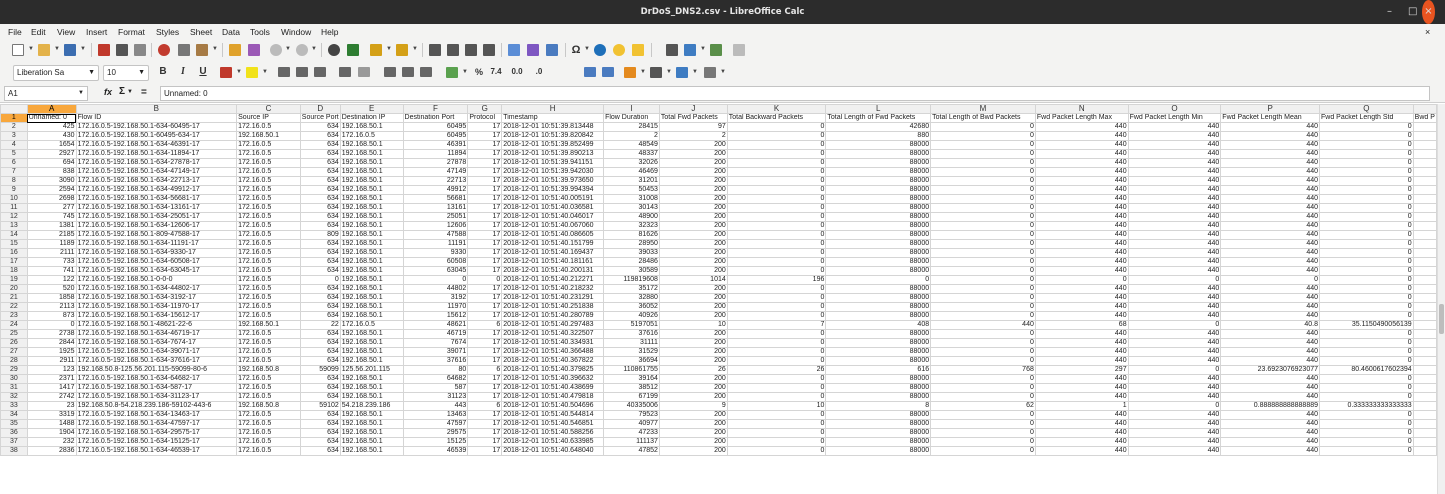 This screenshot has width=1445, height=494. Describe the element at coordinates (156, 181) in the screenshot. I see `cell: 172.16.0.5-192.168.50.1-634-22713-17` at that location.